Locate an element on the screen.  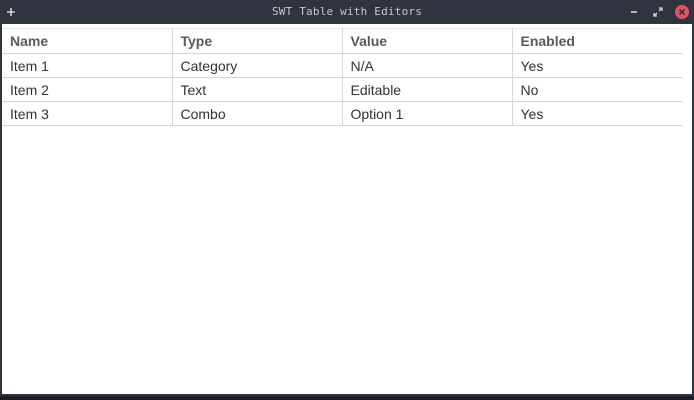
cell-type: Category is located at coordinates (257, 65).